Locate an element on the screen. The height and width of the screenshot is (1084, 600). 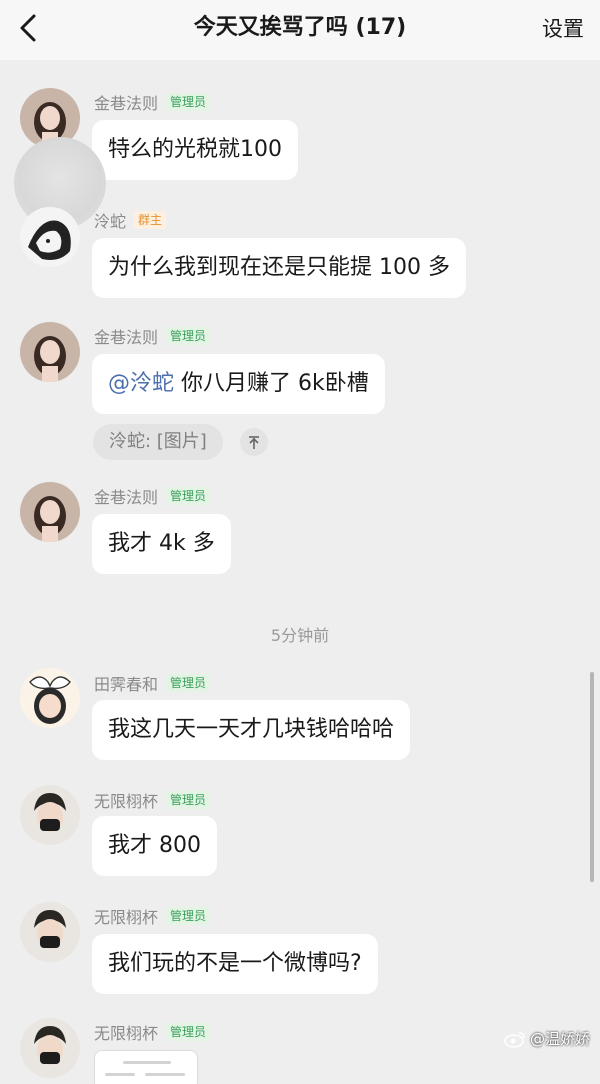
message-bubble: 我们玩的不是一个微博吗? is located at coordinates (235, 964).